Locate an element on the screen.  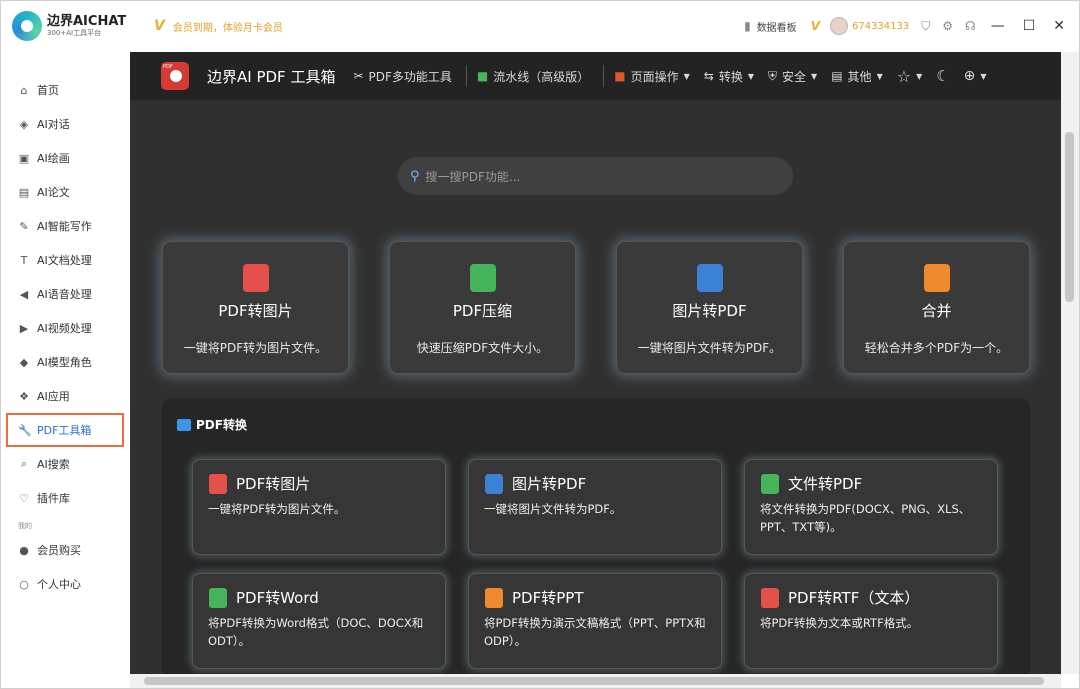
sidebar-item-ai-video: ▶ AI视频处理 is located at coordinates (65, 328).